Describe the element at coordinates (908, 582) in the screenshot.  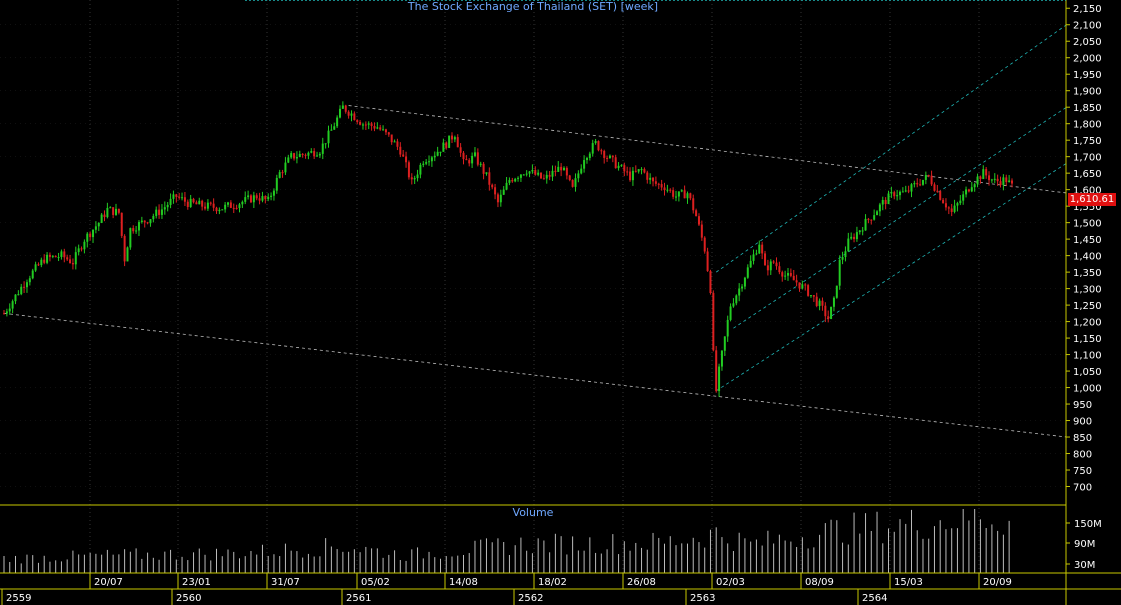
I see `date-label: 15/03` at that location.